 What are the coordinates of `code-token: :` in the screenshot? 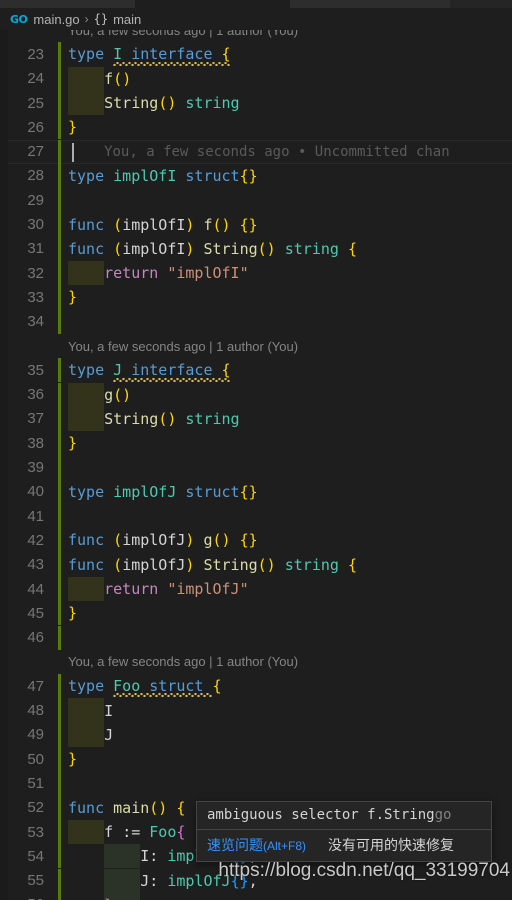 It's located at (158, 880).